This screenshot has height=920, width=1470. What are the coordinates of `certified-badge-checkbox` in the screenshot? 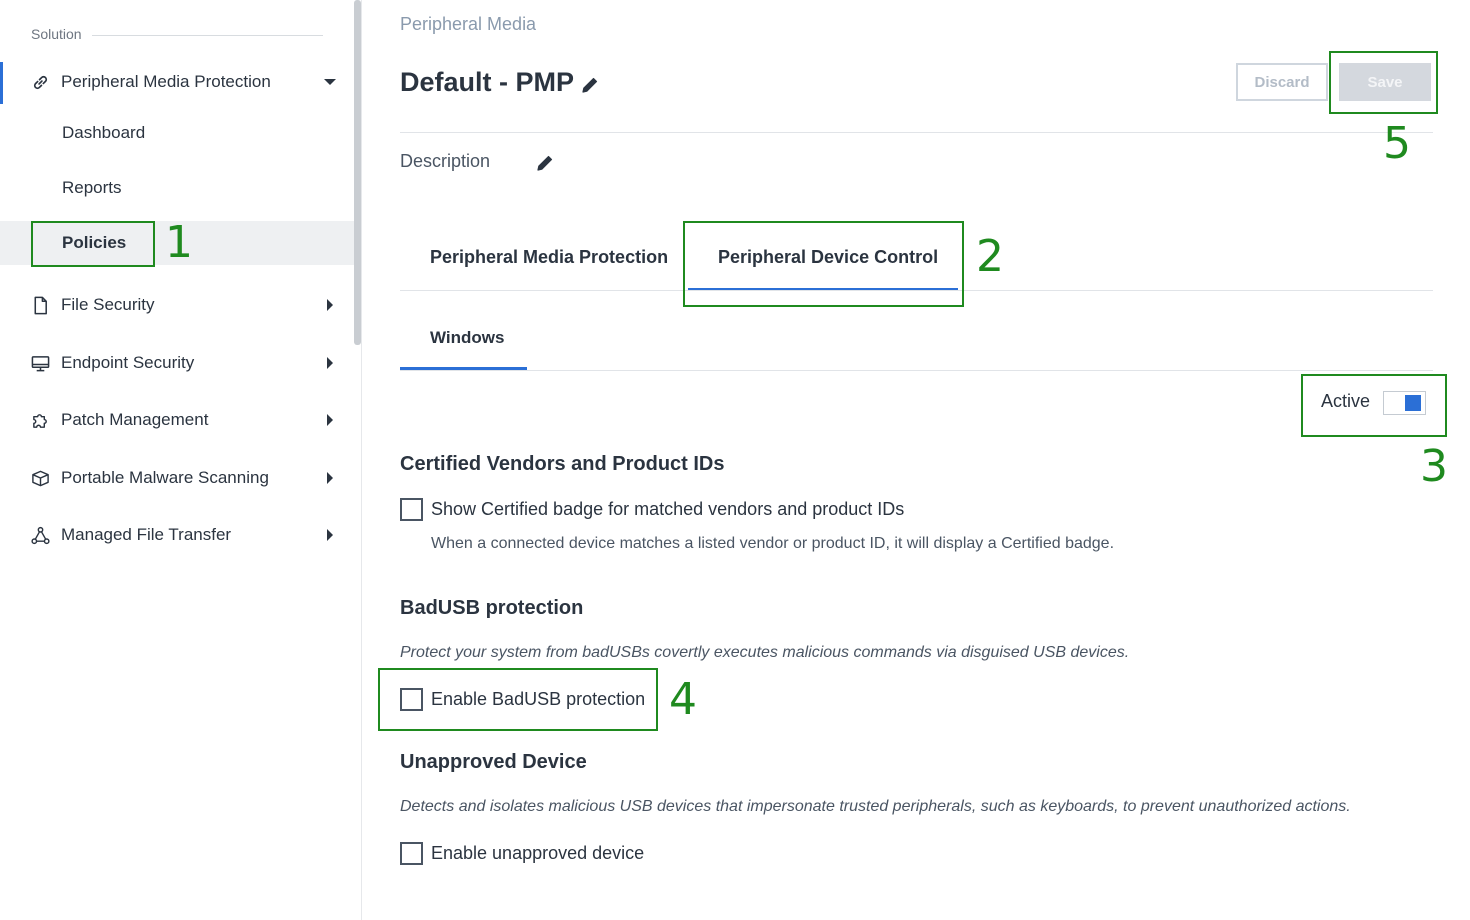 It's located at (411, 509).